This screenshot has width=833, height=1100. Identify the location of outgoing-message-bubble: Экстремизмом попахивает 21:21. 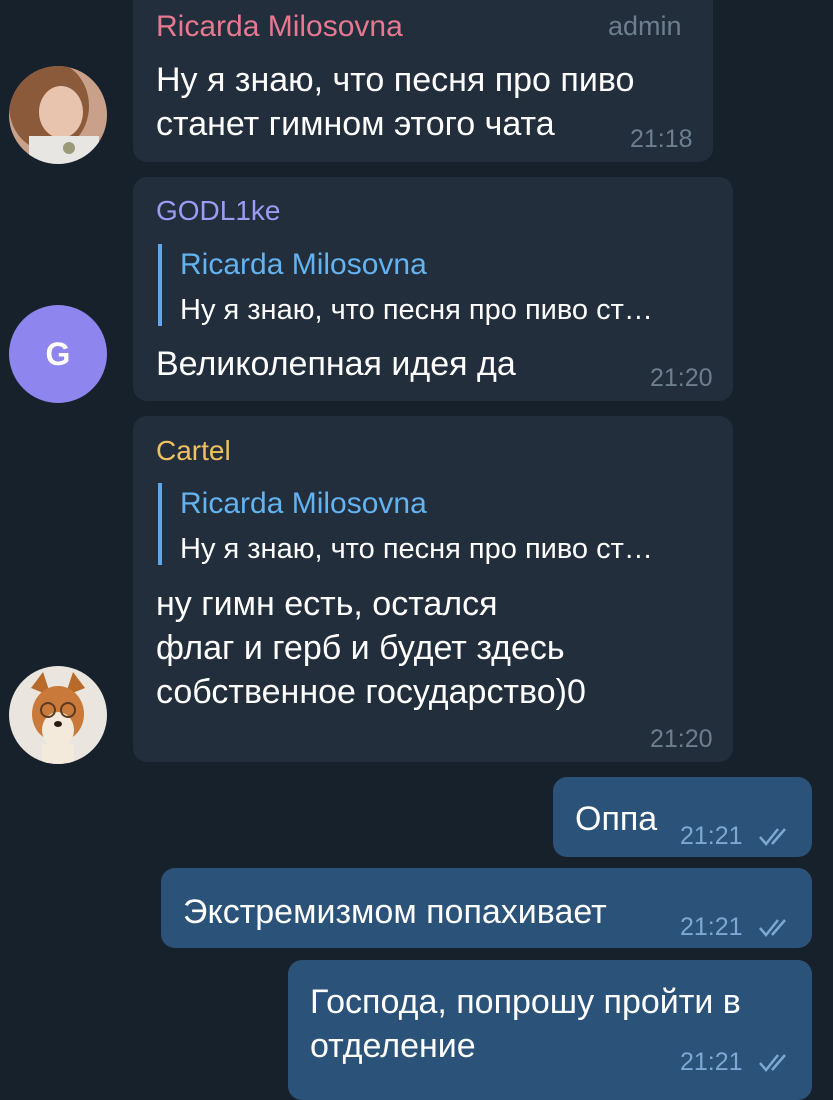
(486, 908).